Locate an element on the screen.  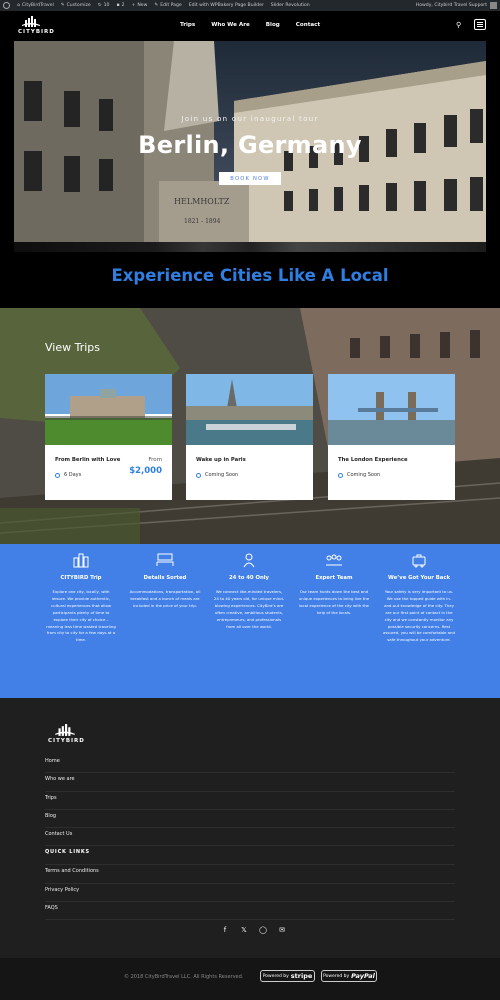
svg-text: 1821 - 1894 is located at coordinates (202, 221).